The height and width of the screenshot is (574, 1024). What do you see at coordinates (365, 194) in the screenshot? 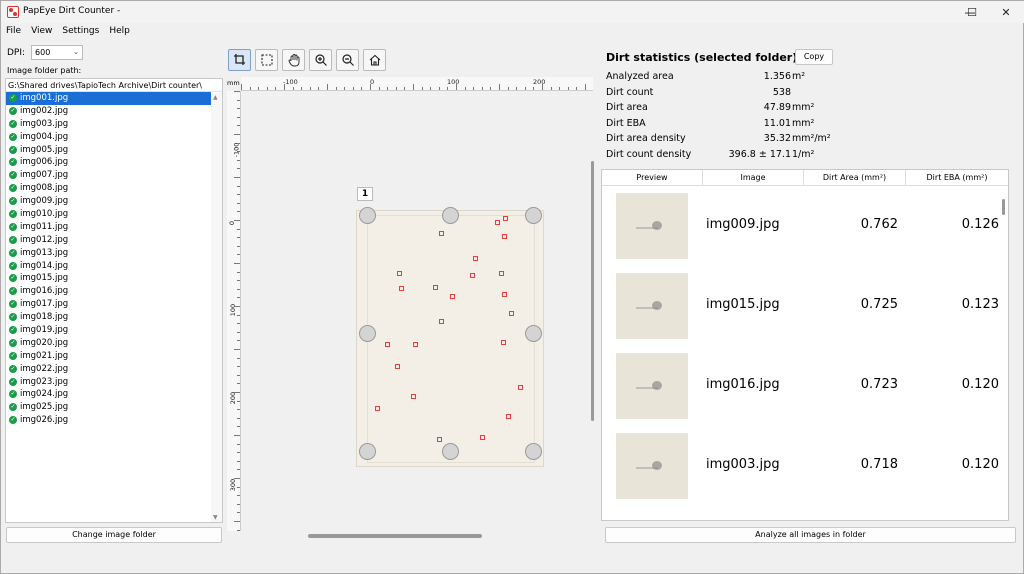
I see `crop-region-label: 1` at bounding box center [365, 194].